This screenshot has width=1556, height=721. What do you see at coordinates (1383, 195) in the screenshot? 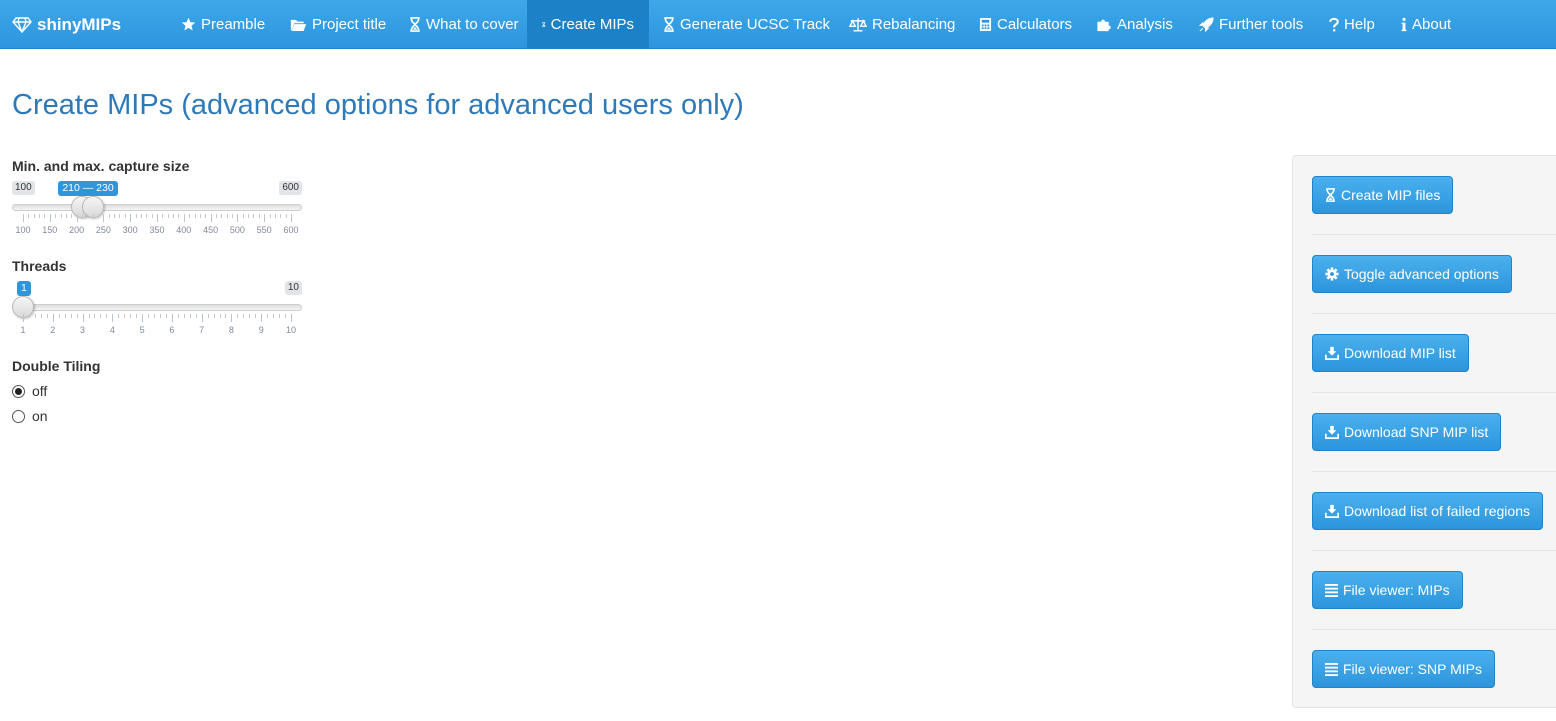
I see `create-mip-files-button: Create MIP files` at bounding box center [1383, 195].